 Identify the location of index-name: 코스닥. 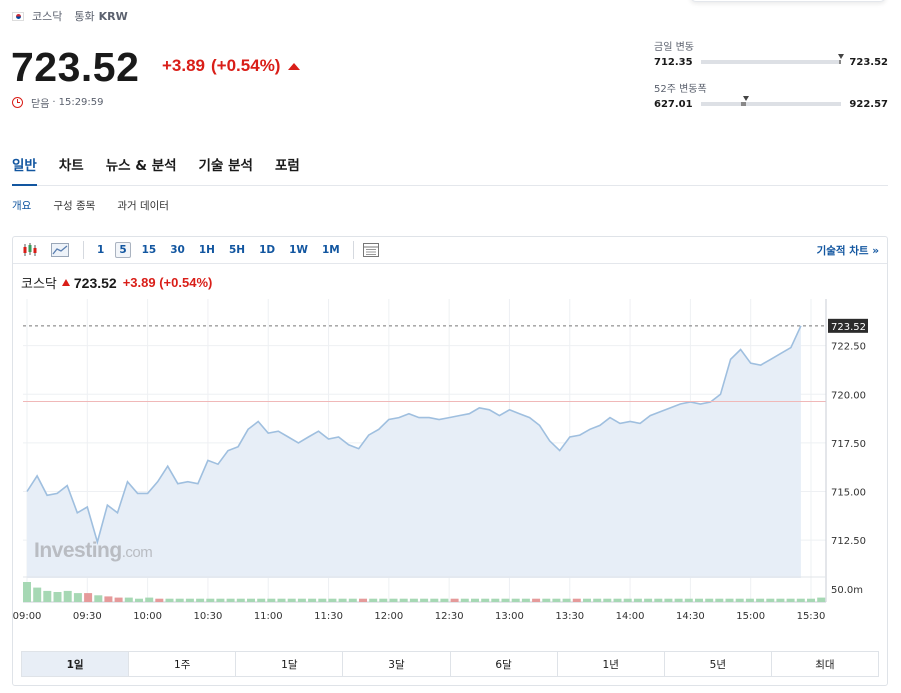
(47, 16).